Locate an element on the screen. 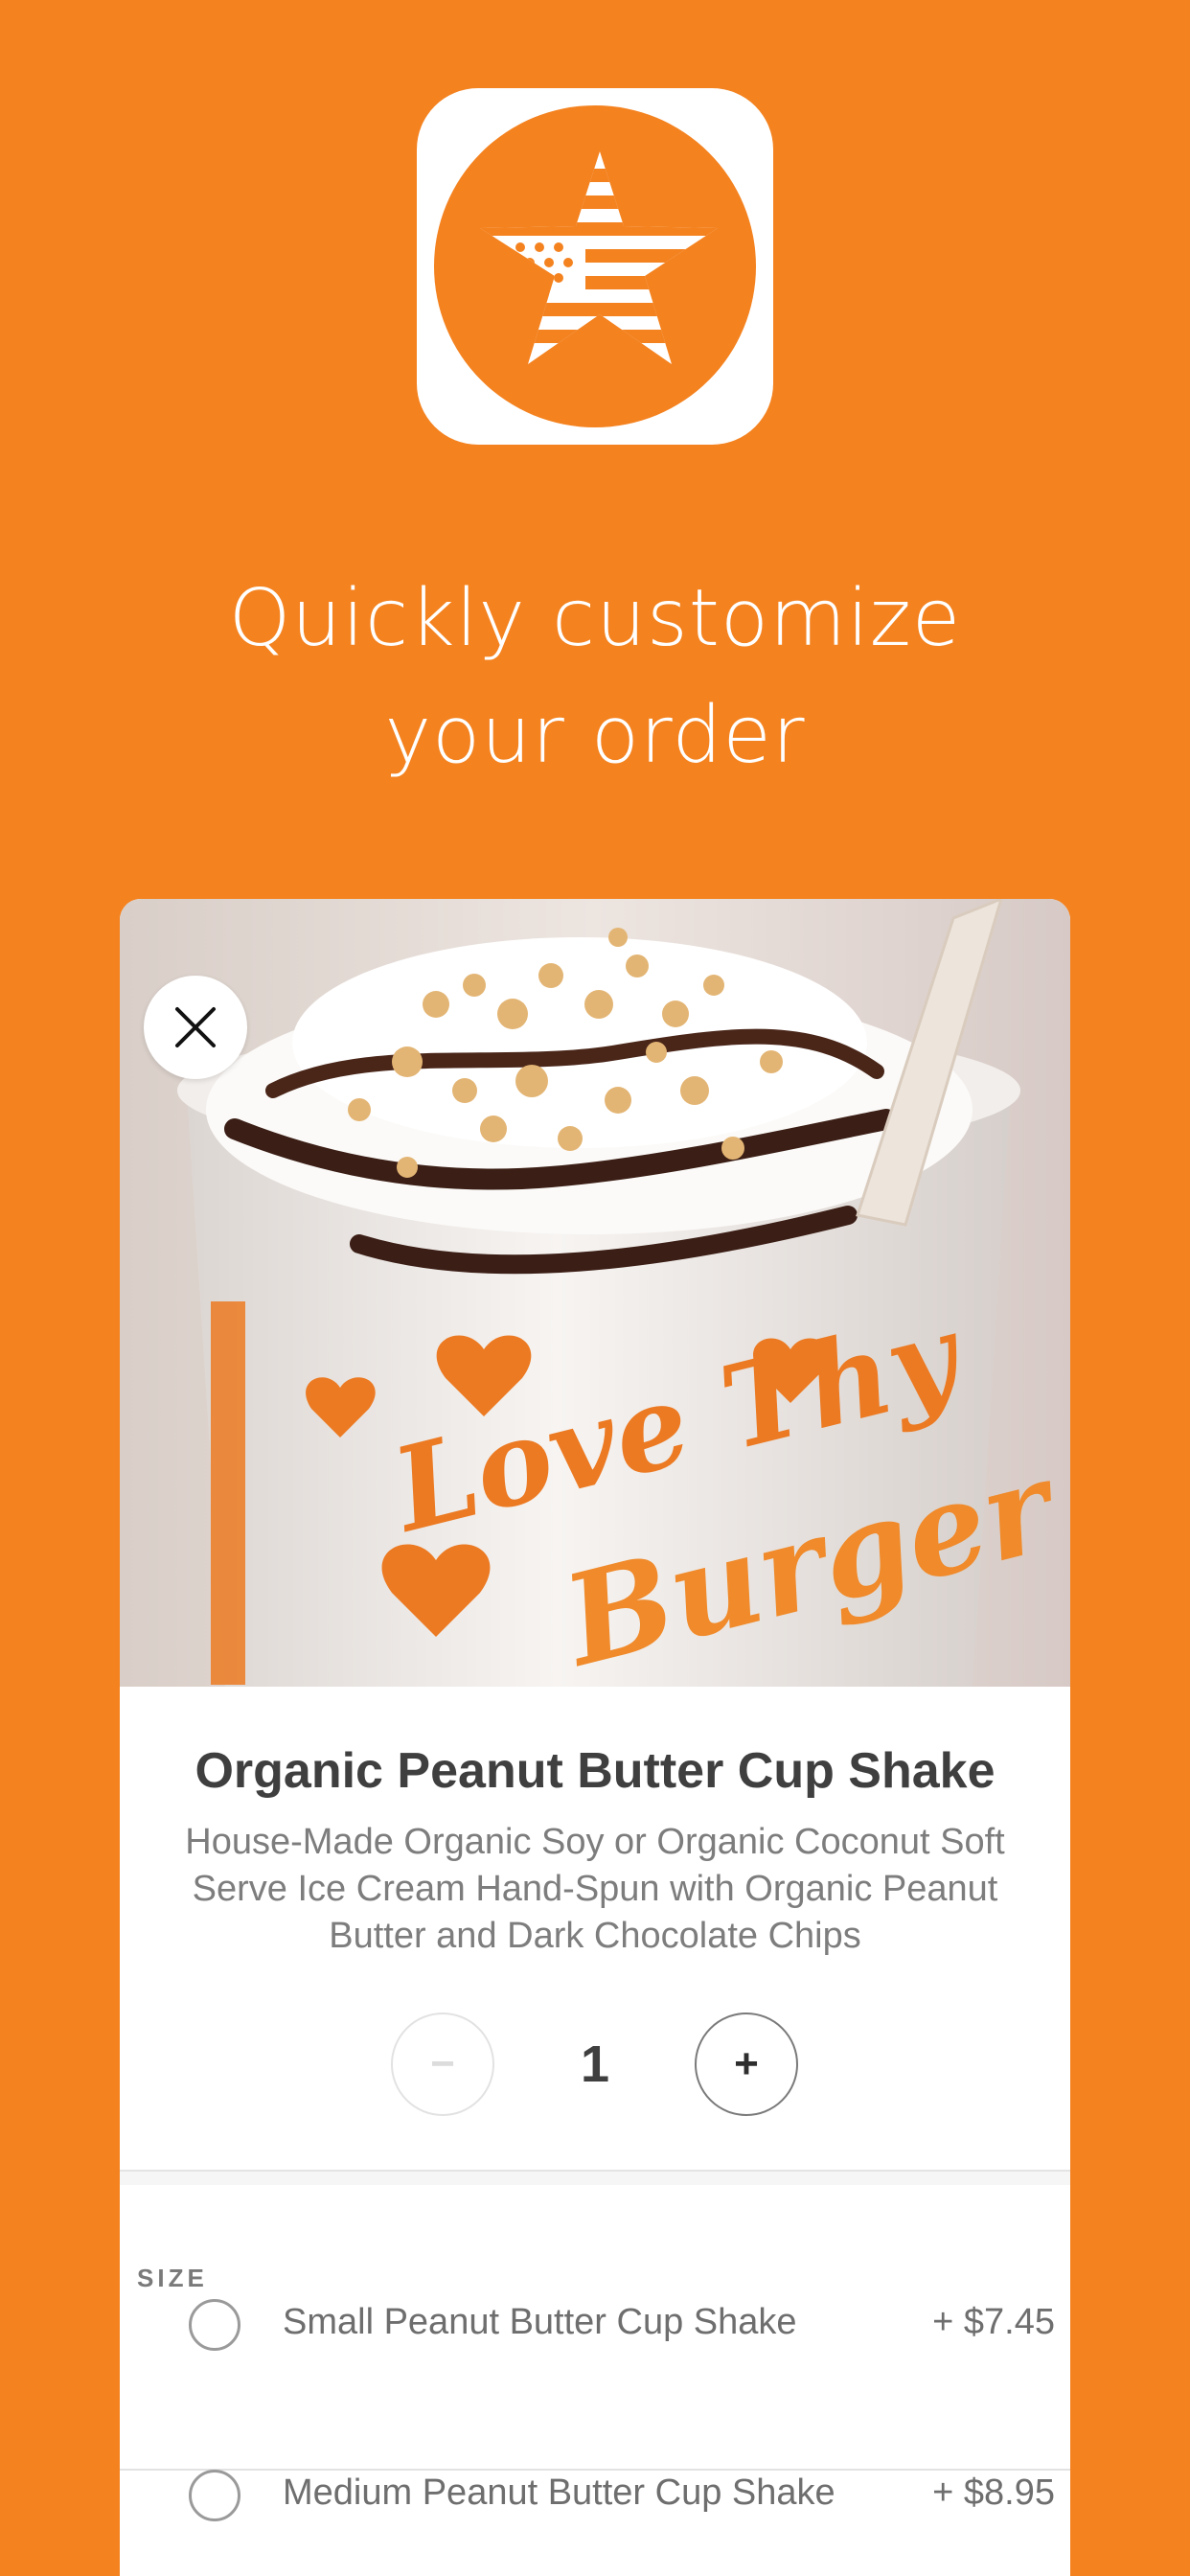  close-button is located at coordinates (195, 1027).